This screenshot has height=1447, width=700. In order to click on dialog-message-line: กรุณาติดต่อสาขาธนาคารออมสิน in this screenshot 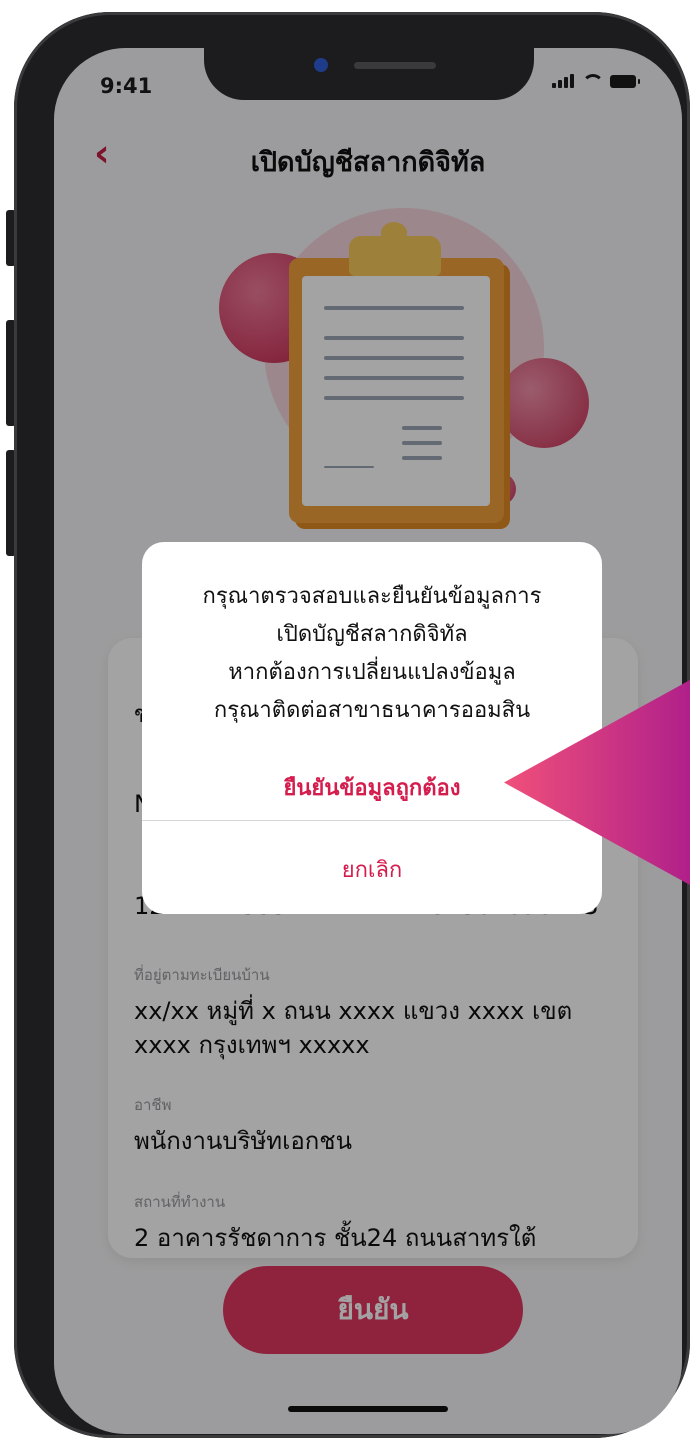, I will do `click(372, 710)`.